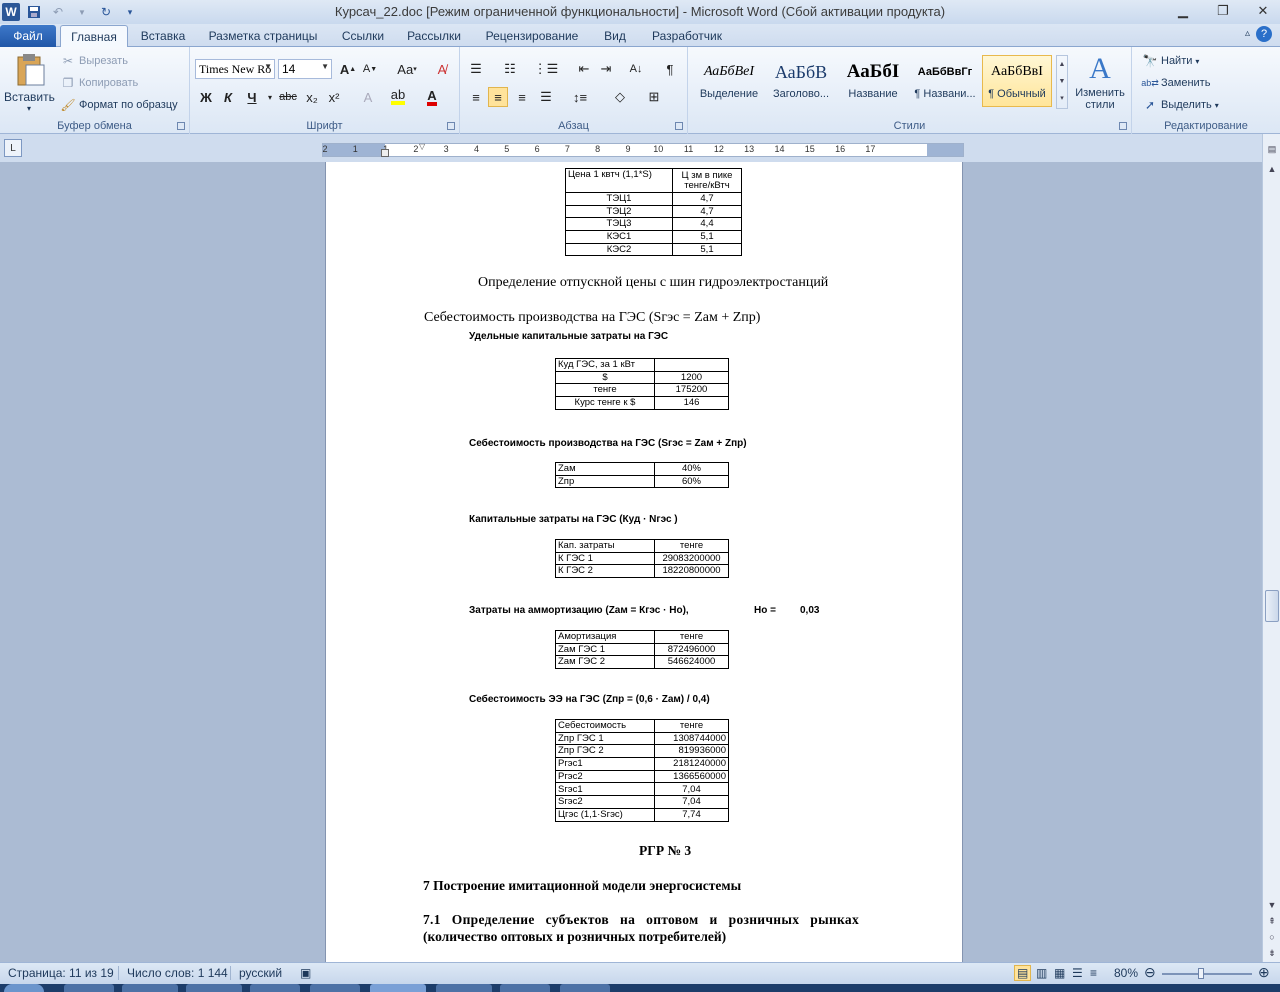 The width and height of the screenshot is (1280, 992). What do you see at coordinates (615, 36) in the screenshot?
I see `tab-view: Вид` at bounding box center [615, 36].